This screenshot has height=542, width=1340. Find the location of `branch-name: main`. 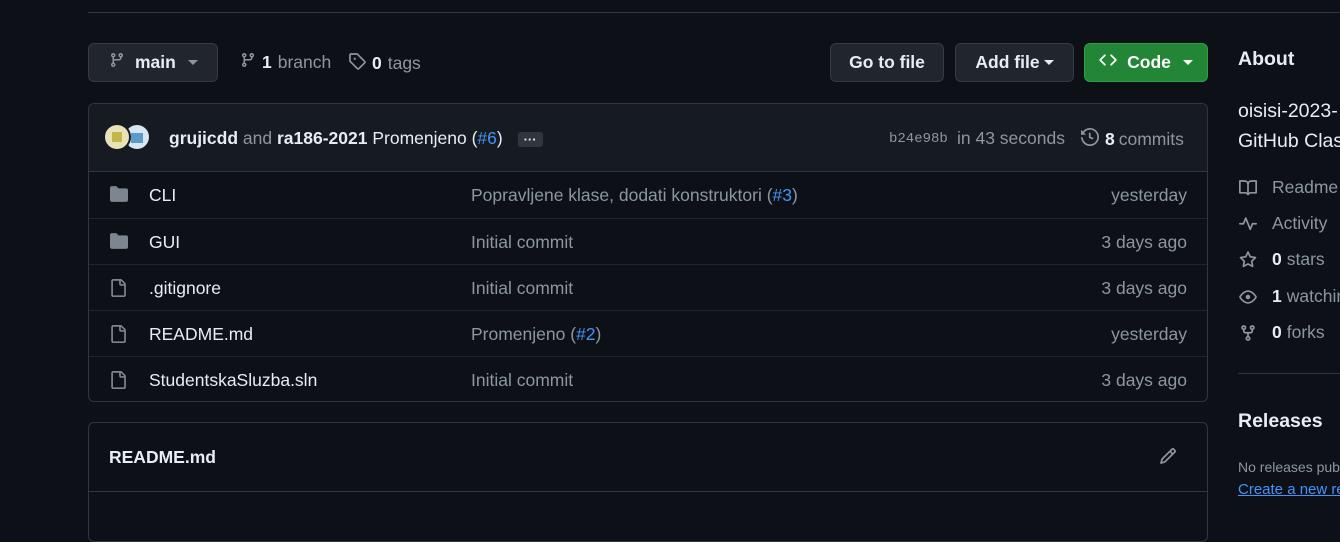

branch-name: main is located at coordinates (155, 62).